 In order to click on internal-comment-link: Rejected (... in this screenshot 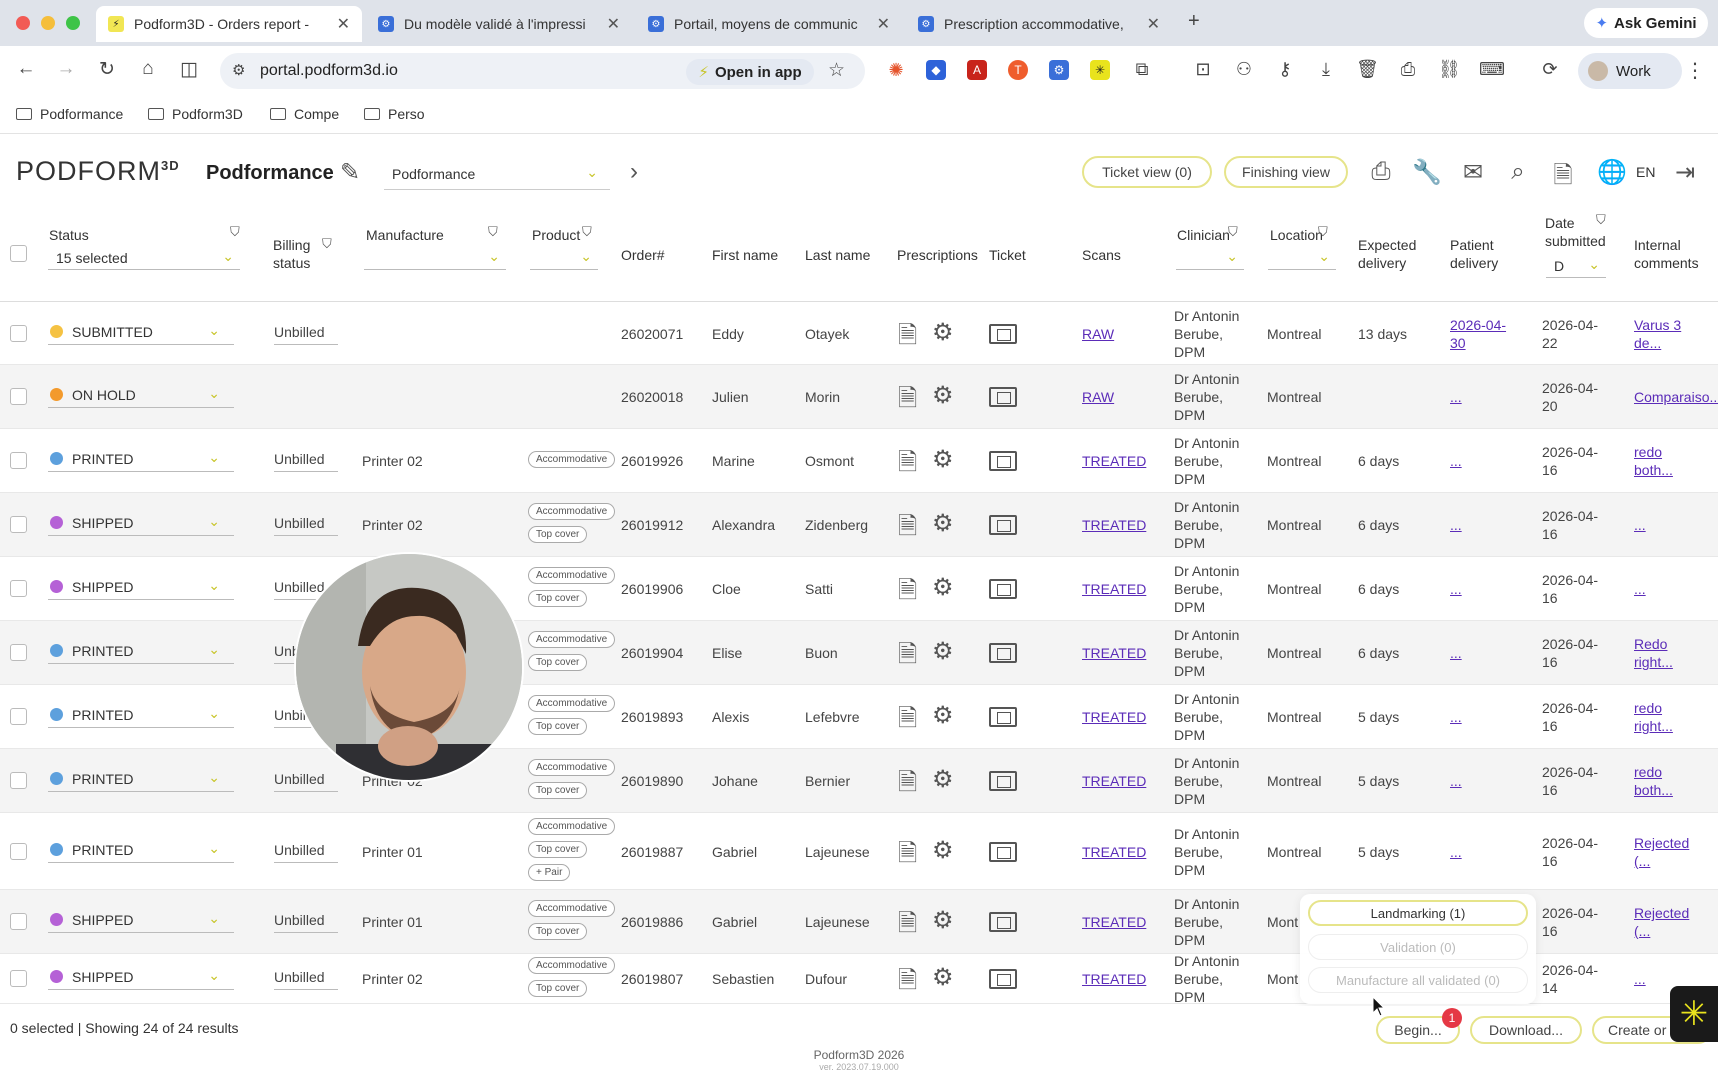, I will do `click(1661, 922)`.